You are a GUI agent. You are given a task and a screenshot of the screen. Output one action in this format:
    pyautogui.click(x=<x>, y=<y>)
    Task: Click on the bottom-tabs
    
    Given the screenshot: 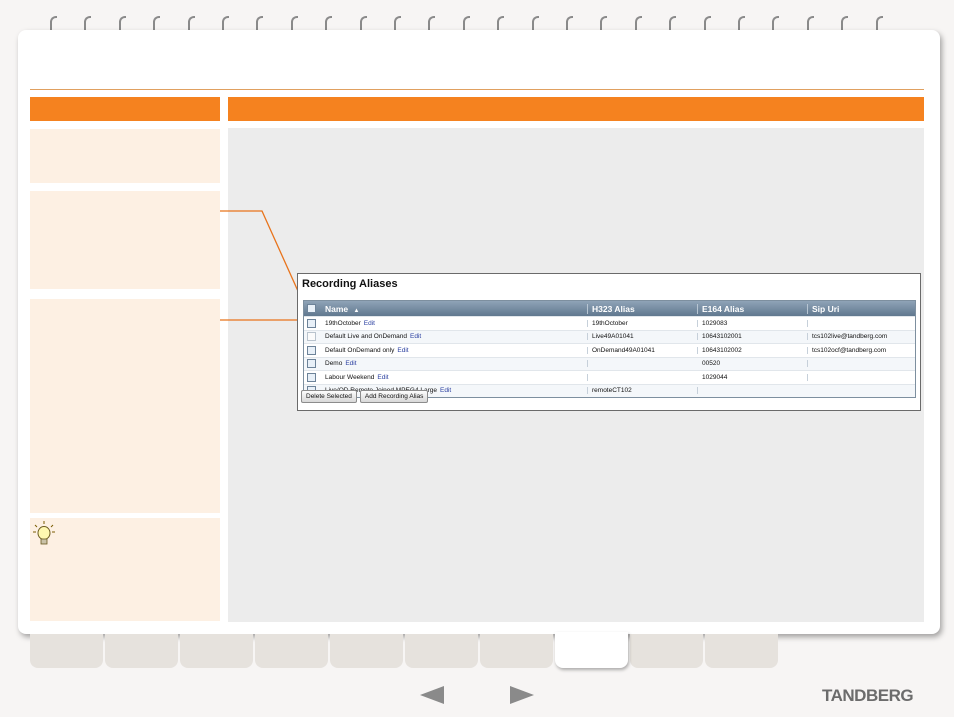 What is the action you would take?
    pyautogui.click(x=405, y=650)
    